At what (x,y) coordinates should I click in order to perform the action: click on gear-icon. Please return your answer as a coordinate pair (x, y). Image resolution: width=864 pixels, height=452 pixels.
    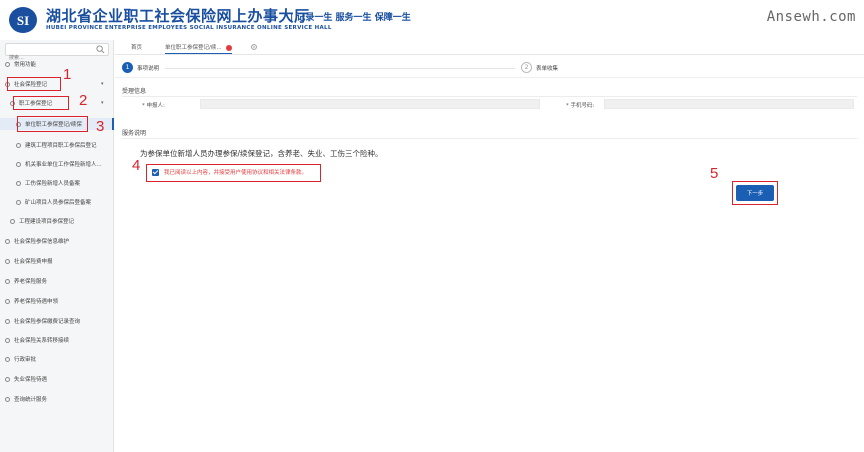
    Looking at the image, I should click on (254, 47).